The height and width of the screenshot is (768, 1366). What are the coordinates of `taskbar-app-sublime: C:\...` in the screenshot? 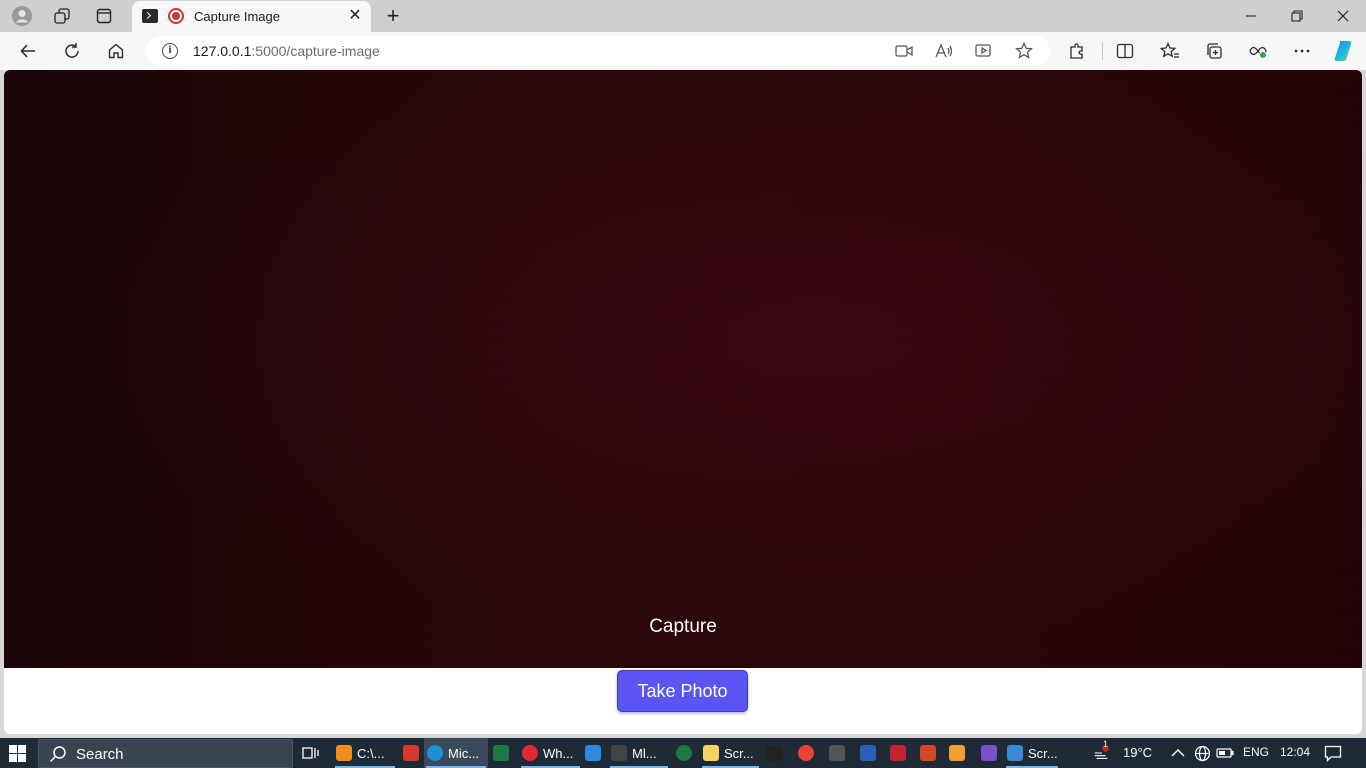 It's located at (365, 753).